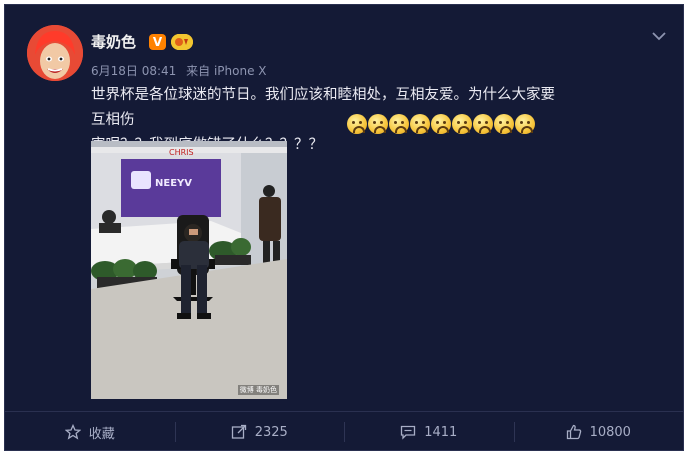 This screenshot has width=692, height=455. I want to click on repost-button: 2325, so click(259, 432).